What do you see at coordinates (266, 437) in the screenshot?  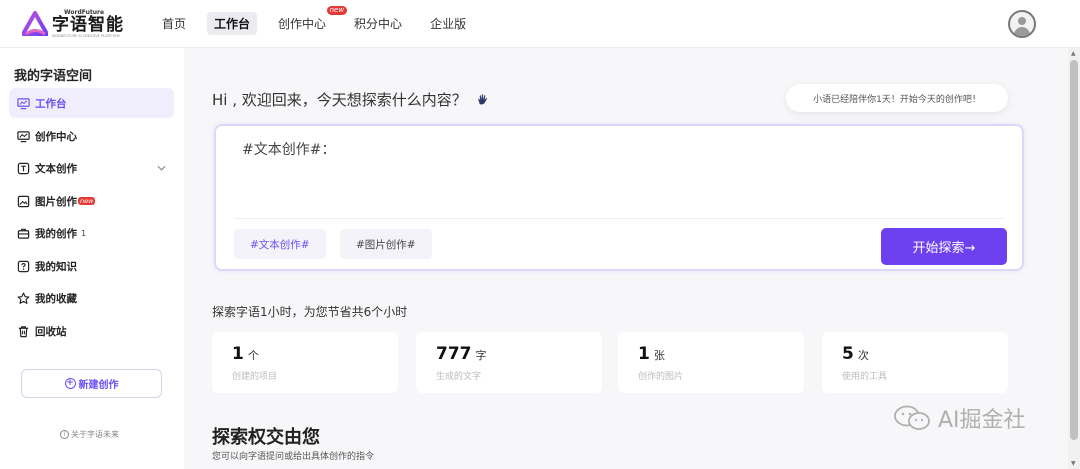 I see `section-title: 探索权交由您` at bounding box center [266, 437].